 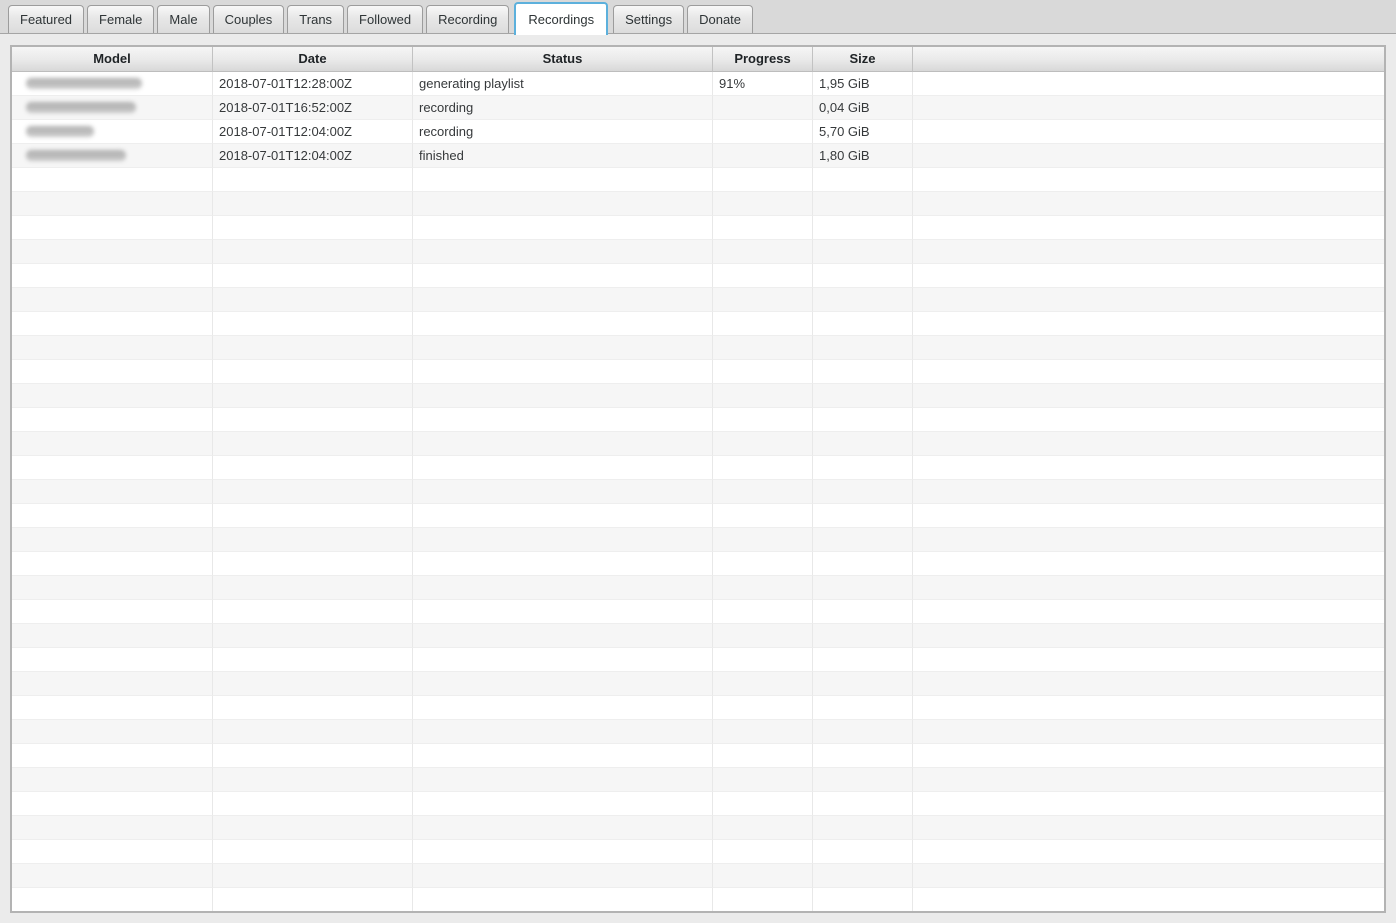 What do you see at coordinates (863, 59) in the screenshot?
I see `column-header-size: Size` at bounding box center [863, 59].